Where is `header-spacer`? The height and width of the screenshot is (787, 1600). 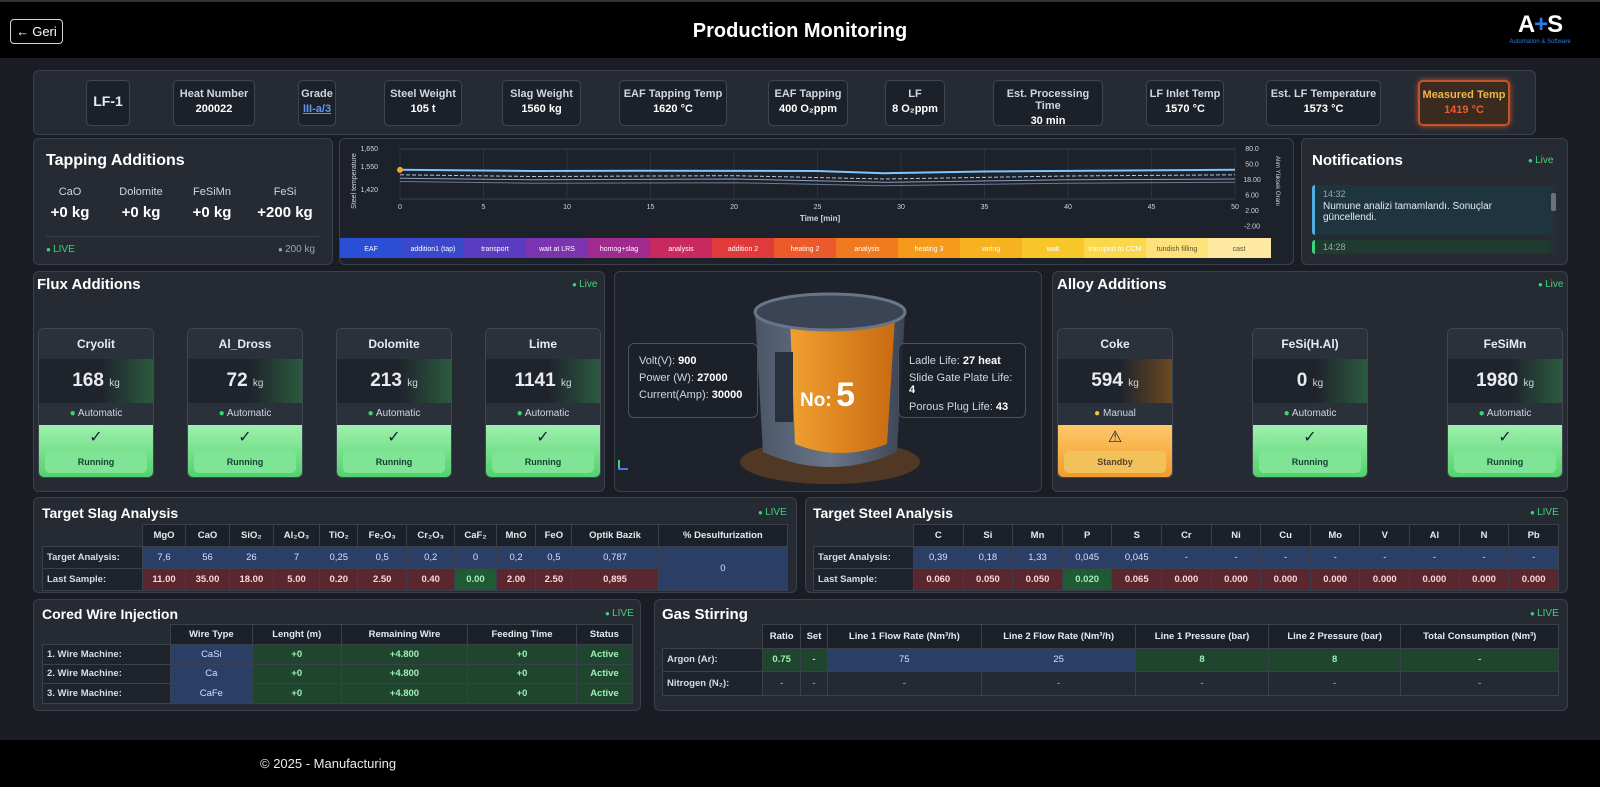 header-spacer is located at coordinates (713, 637).